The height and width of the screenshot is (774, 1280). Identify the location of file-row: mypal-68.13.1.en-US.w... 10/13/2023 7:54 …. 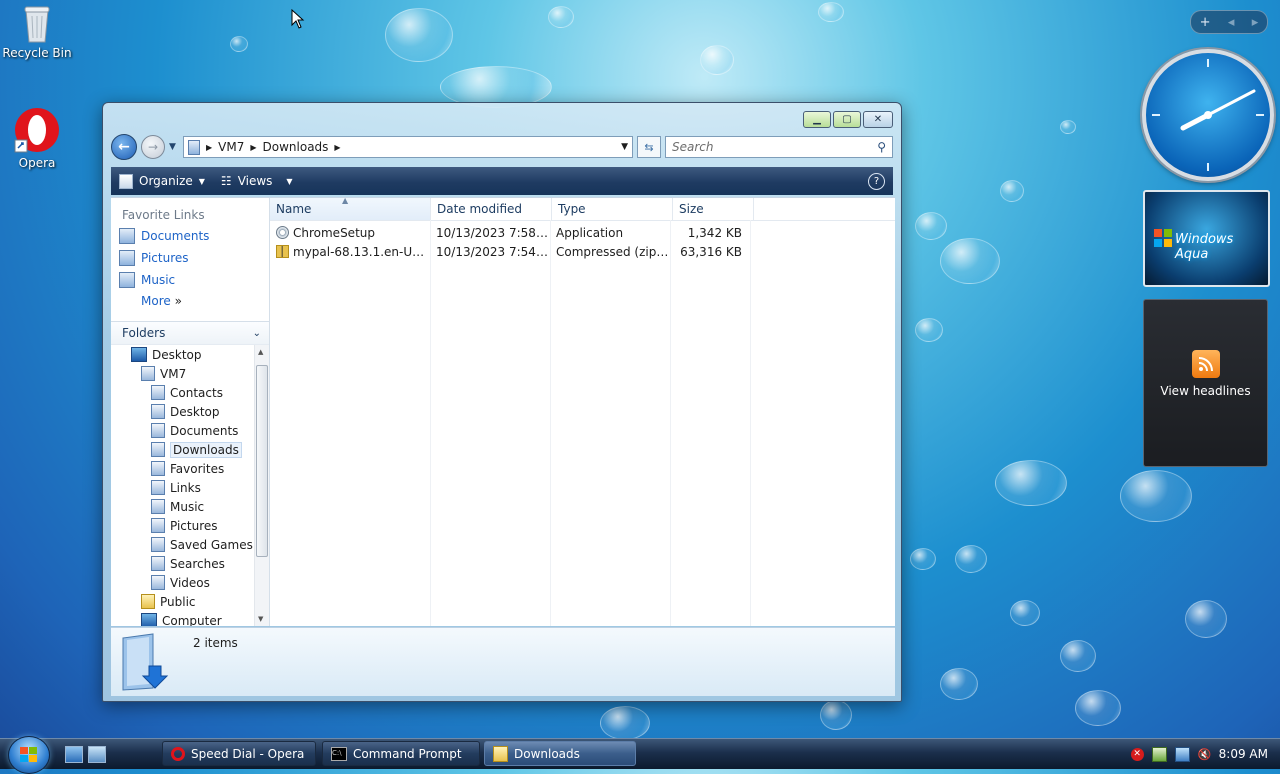
(582, 251).